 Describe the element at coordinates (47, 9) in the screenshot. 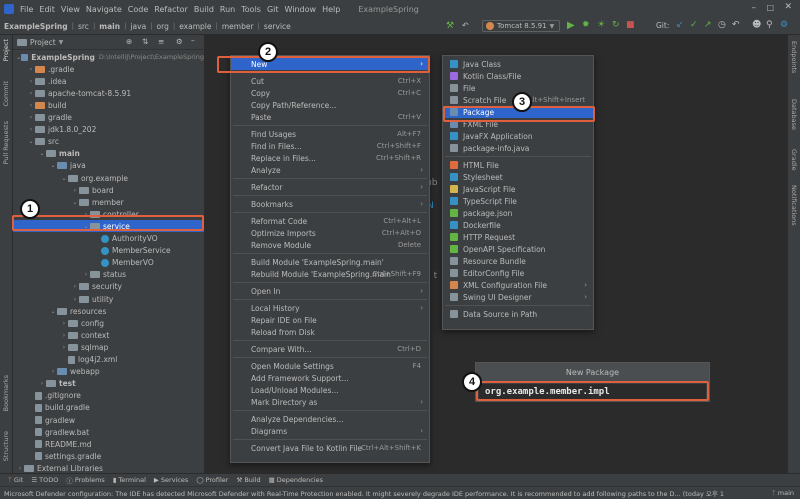

I see `menu-edit: Edit` at that location.